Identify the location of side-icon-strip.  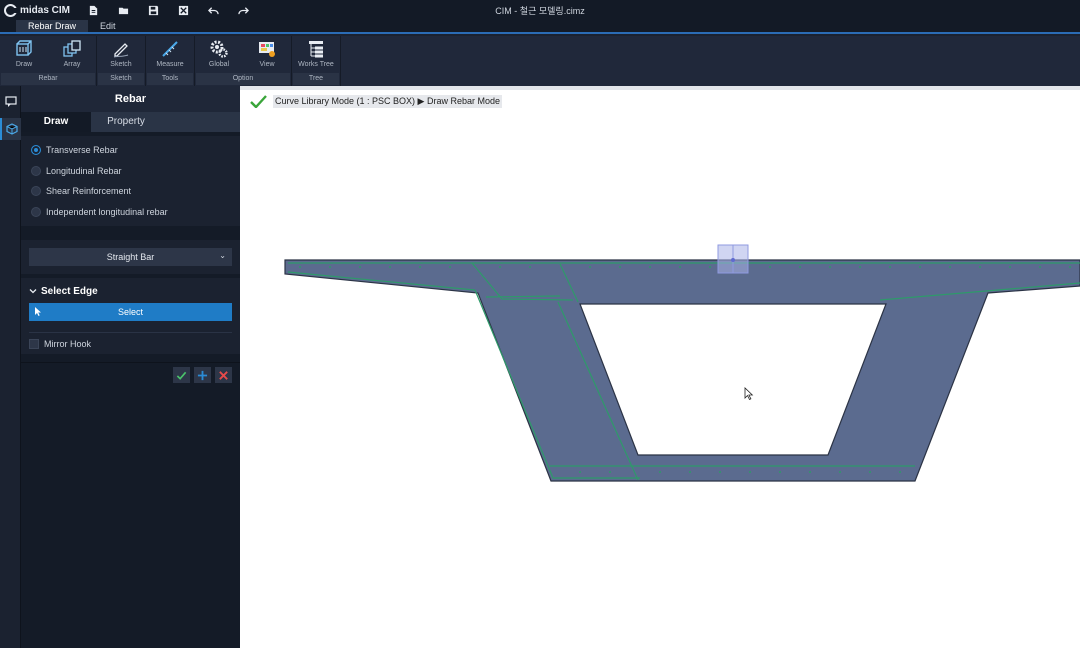
(10, 367).